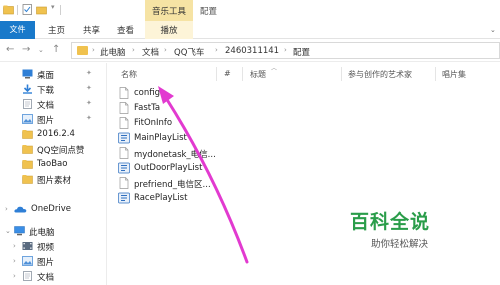 The height and width of the screenshot is (285, 500). I want to click on list-item: FastTa, so click(233, 108).